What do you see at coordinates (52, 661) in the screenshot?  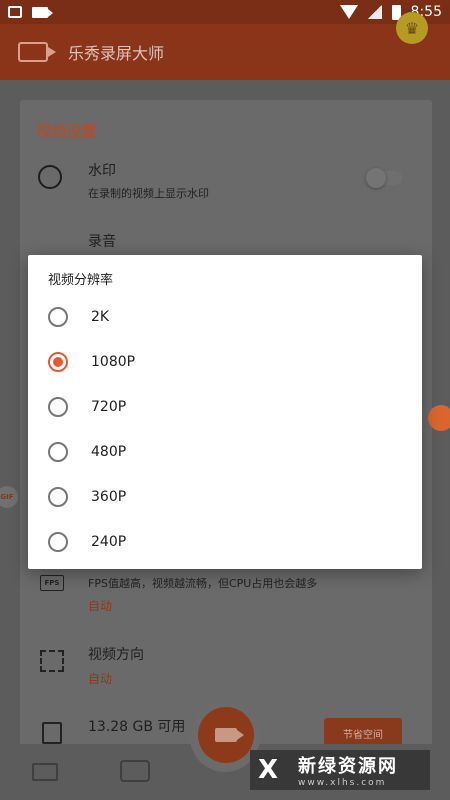 I see `orientation-icon` at bounding box center [52, 661].